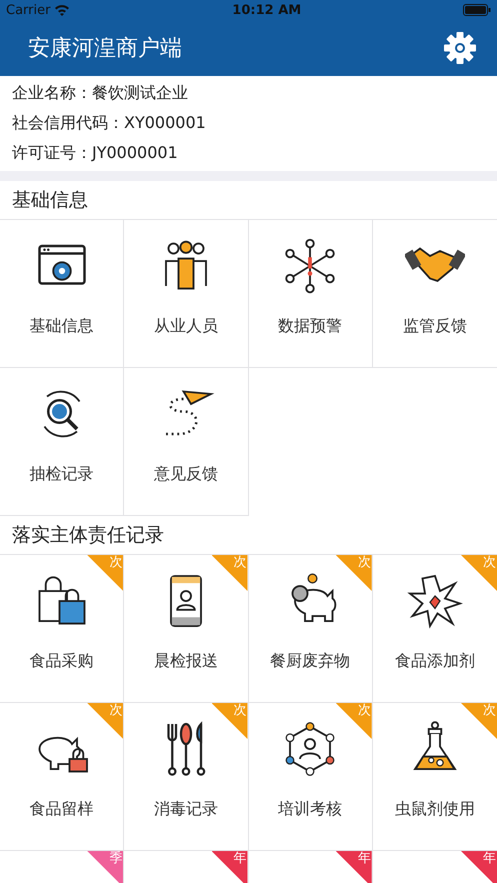  What do you see at coordinates (115, 859) in the screenshot?
I see `badge-label: 季` at bounding box center [115, 859].